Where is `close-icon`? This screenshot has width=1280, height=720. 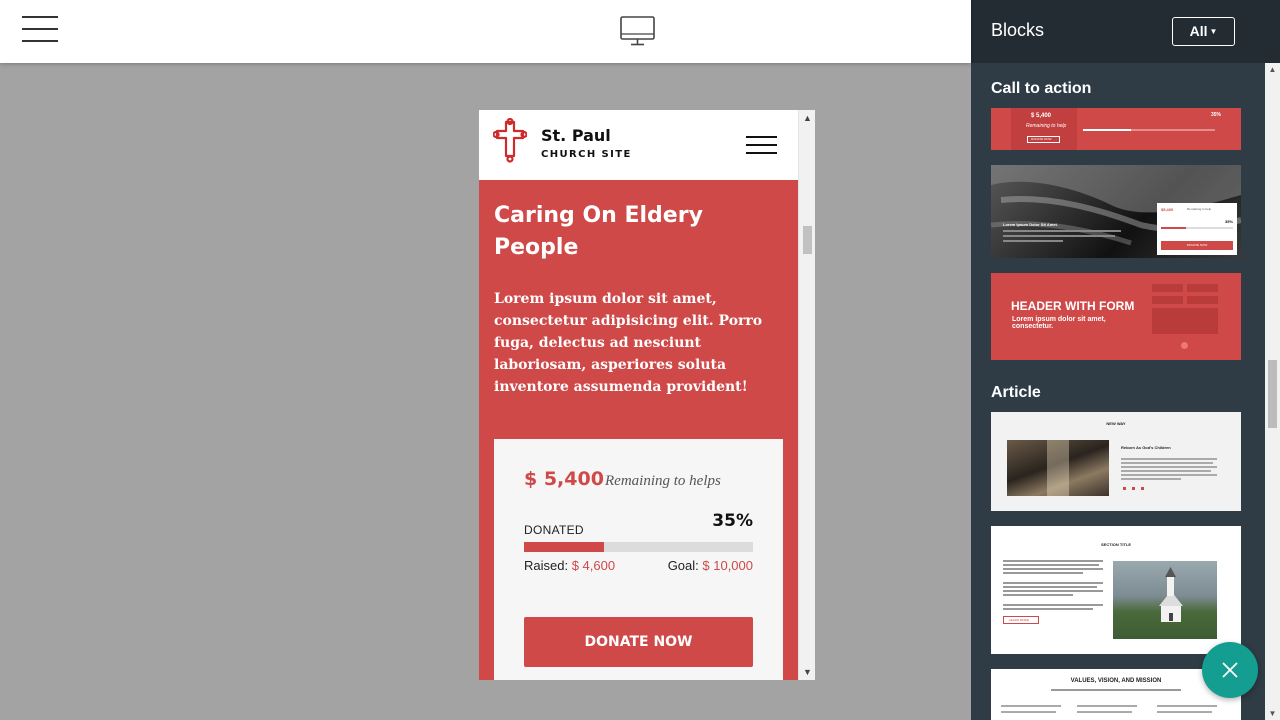
close-icon is located at coordinates (1230, 670).